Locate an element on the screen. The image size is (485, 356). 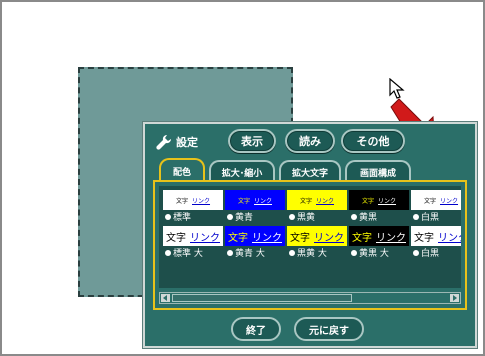
scroll-left-button is located at coordinates (165, 298).